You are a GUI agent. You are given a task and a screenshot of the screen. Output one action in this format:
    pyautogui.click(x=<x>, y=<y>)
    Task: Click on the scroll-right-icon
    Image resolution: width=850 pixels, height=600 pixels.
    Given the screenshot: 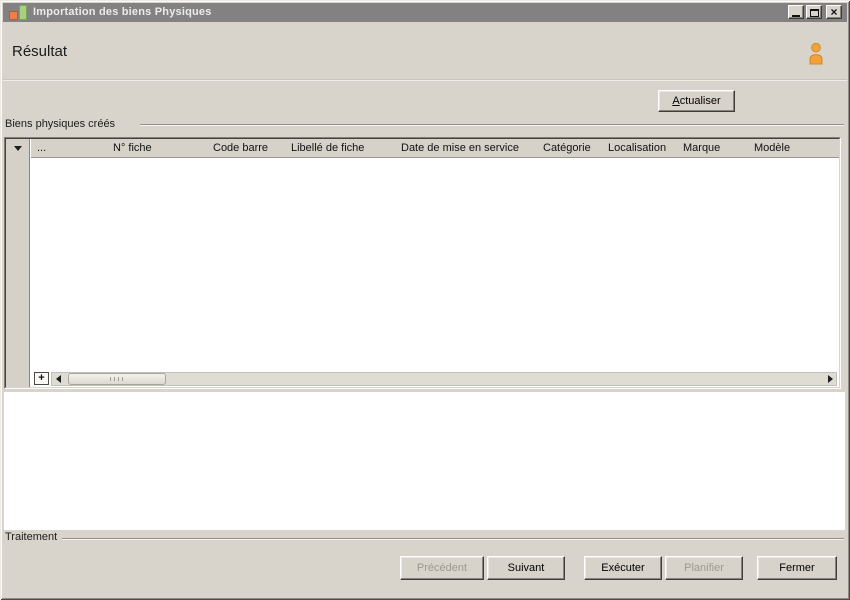 What is the action you would take?
    pyautogui.click(x=830, y=379)
    